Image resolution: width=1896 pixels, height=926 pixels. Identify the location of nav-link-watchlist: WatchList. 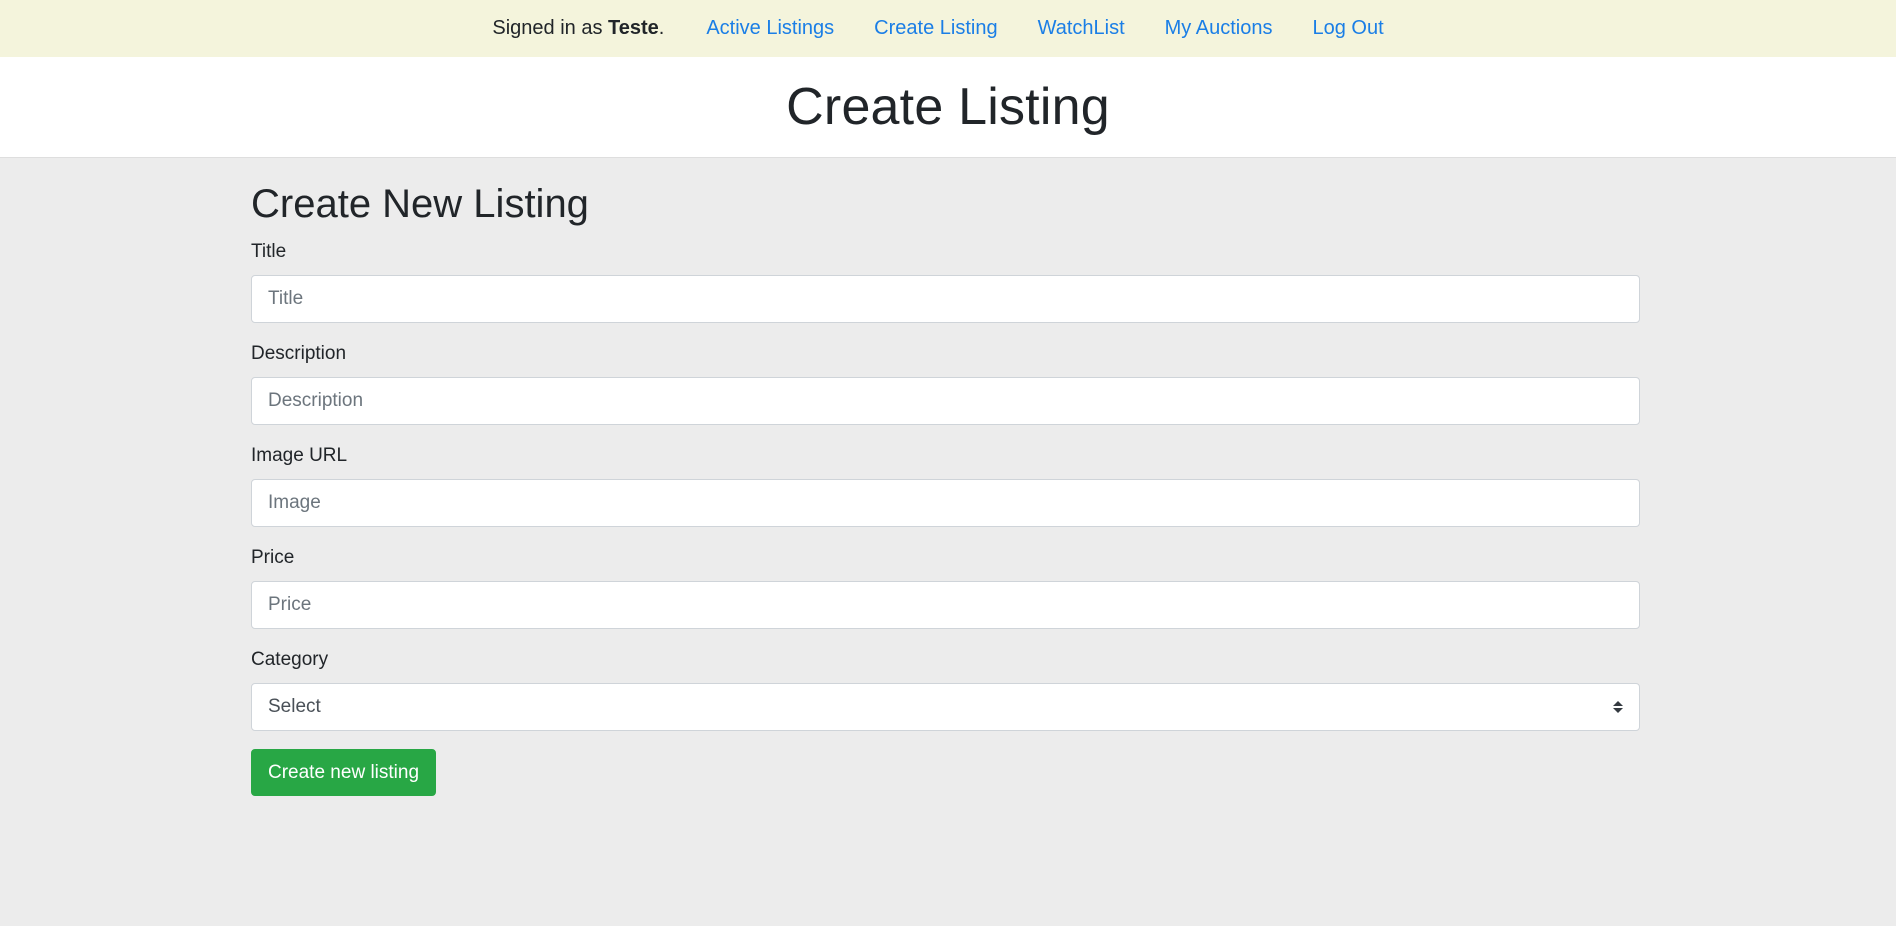
(1081, 28).